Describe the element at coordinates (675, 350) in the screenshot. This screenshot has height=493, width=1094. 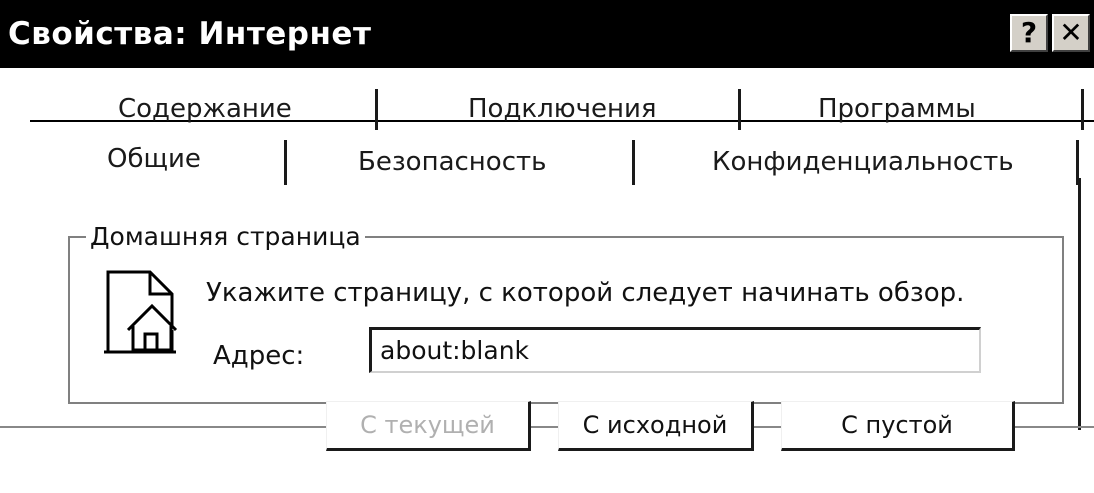
I see `address-input` at that location.